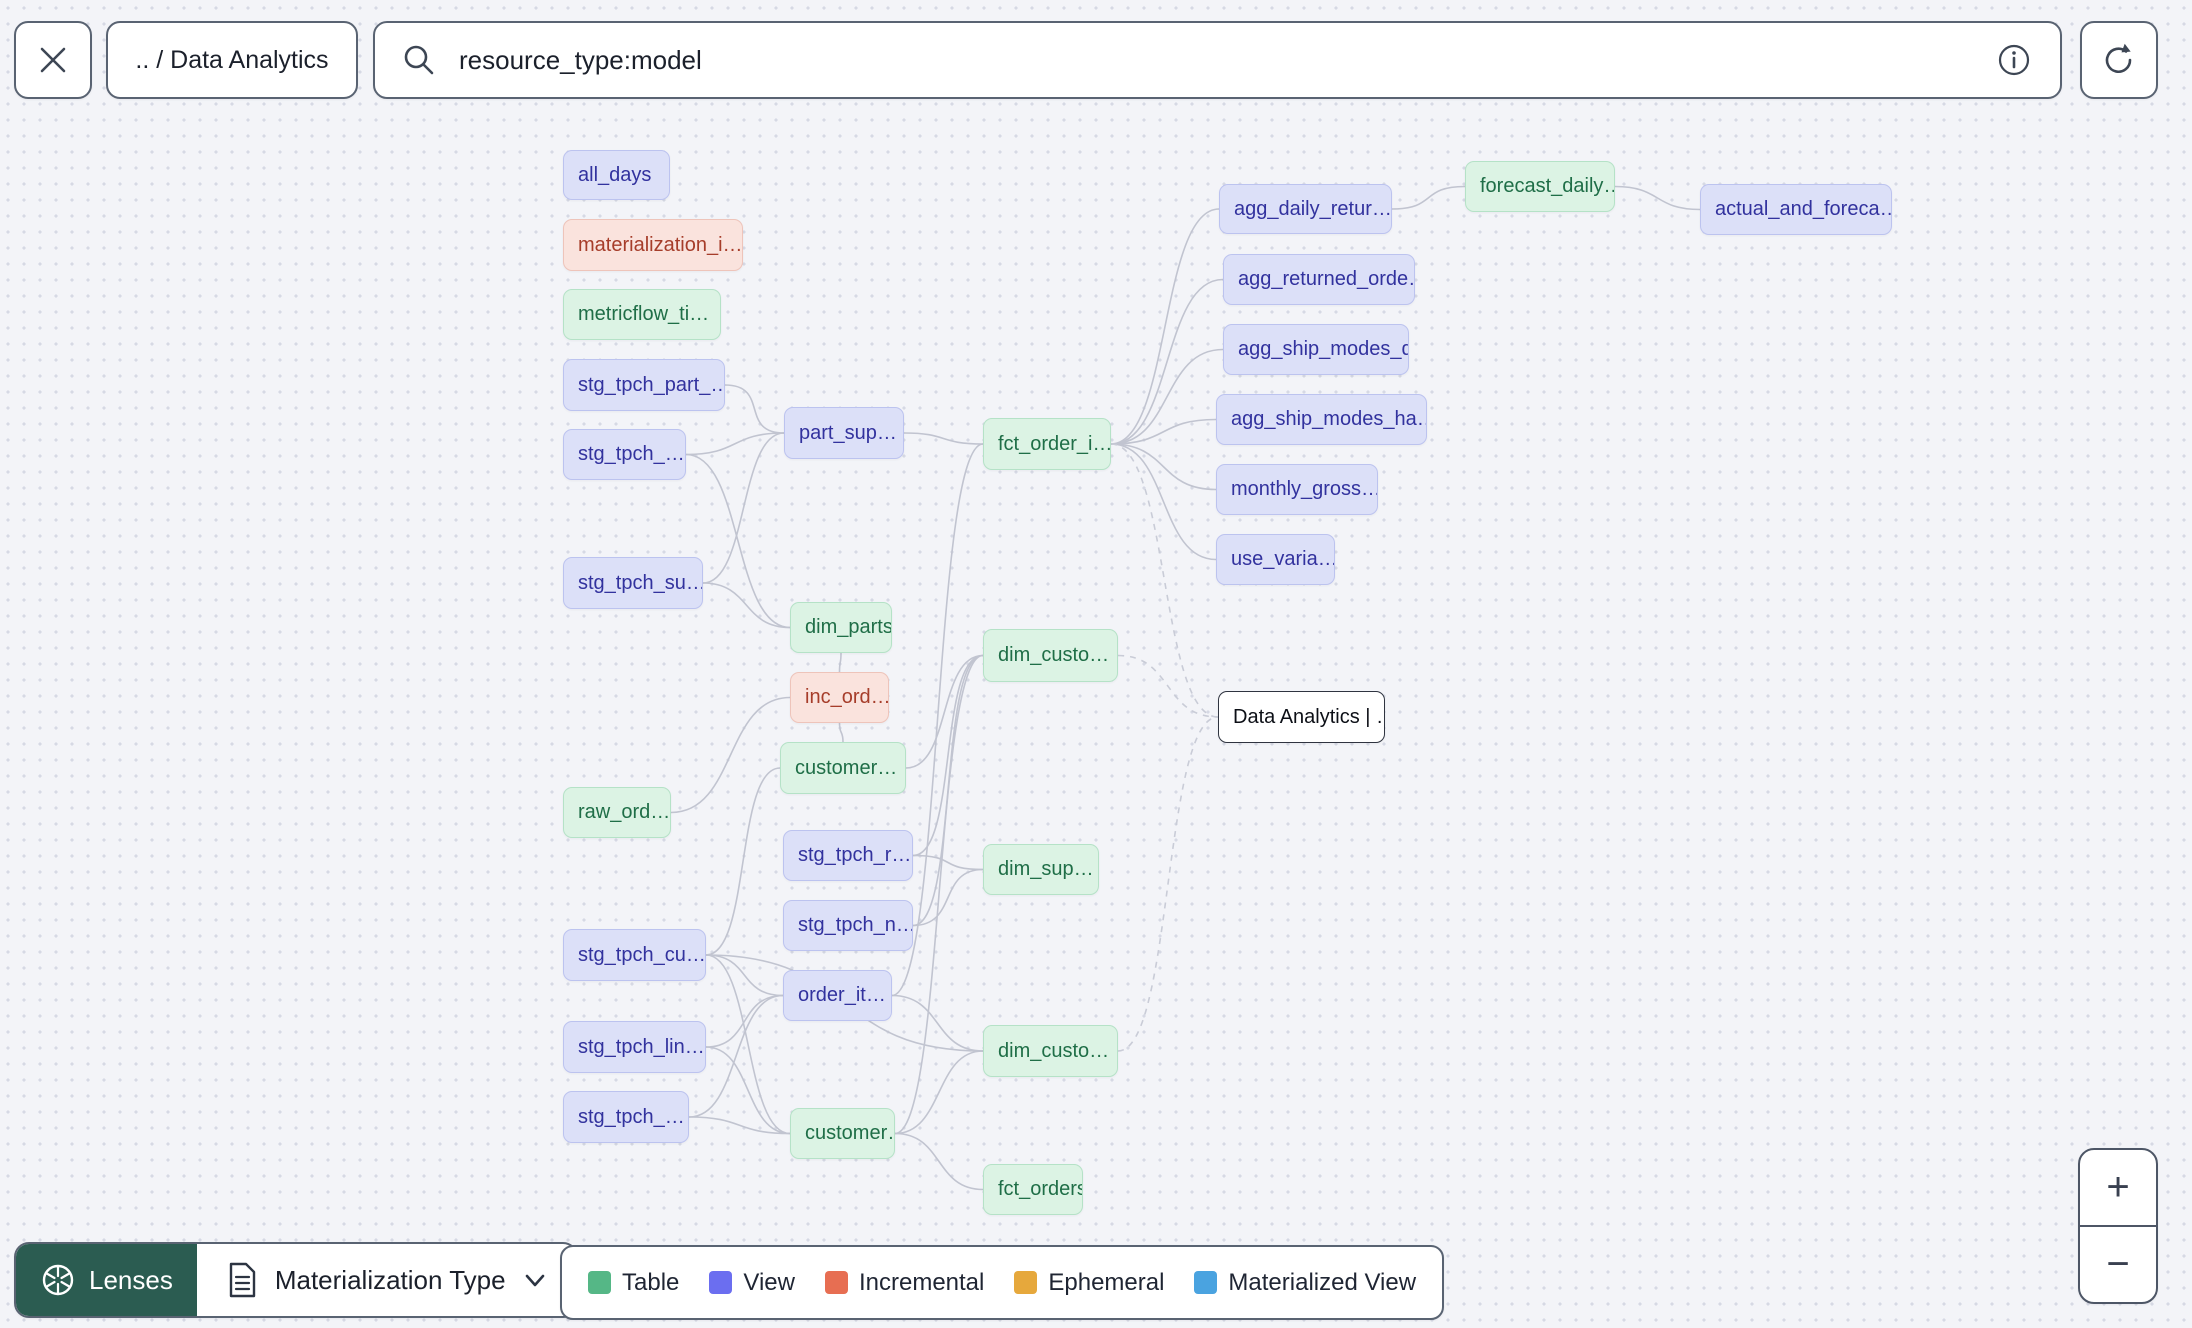 This screenshot has width=2192, height=1328. What do you see at coordinates (1033, 1189) in the screenshot?
I see `graph-node-fct-orders: fct_orders` at bounding box center [1033, 1189].